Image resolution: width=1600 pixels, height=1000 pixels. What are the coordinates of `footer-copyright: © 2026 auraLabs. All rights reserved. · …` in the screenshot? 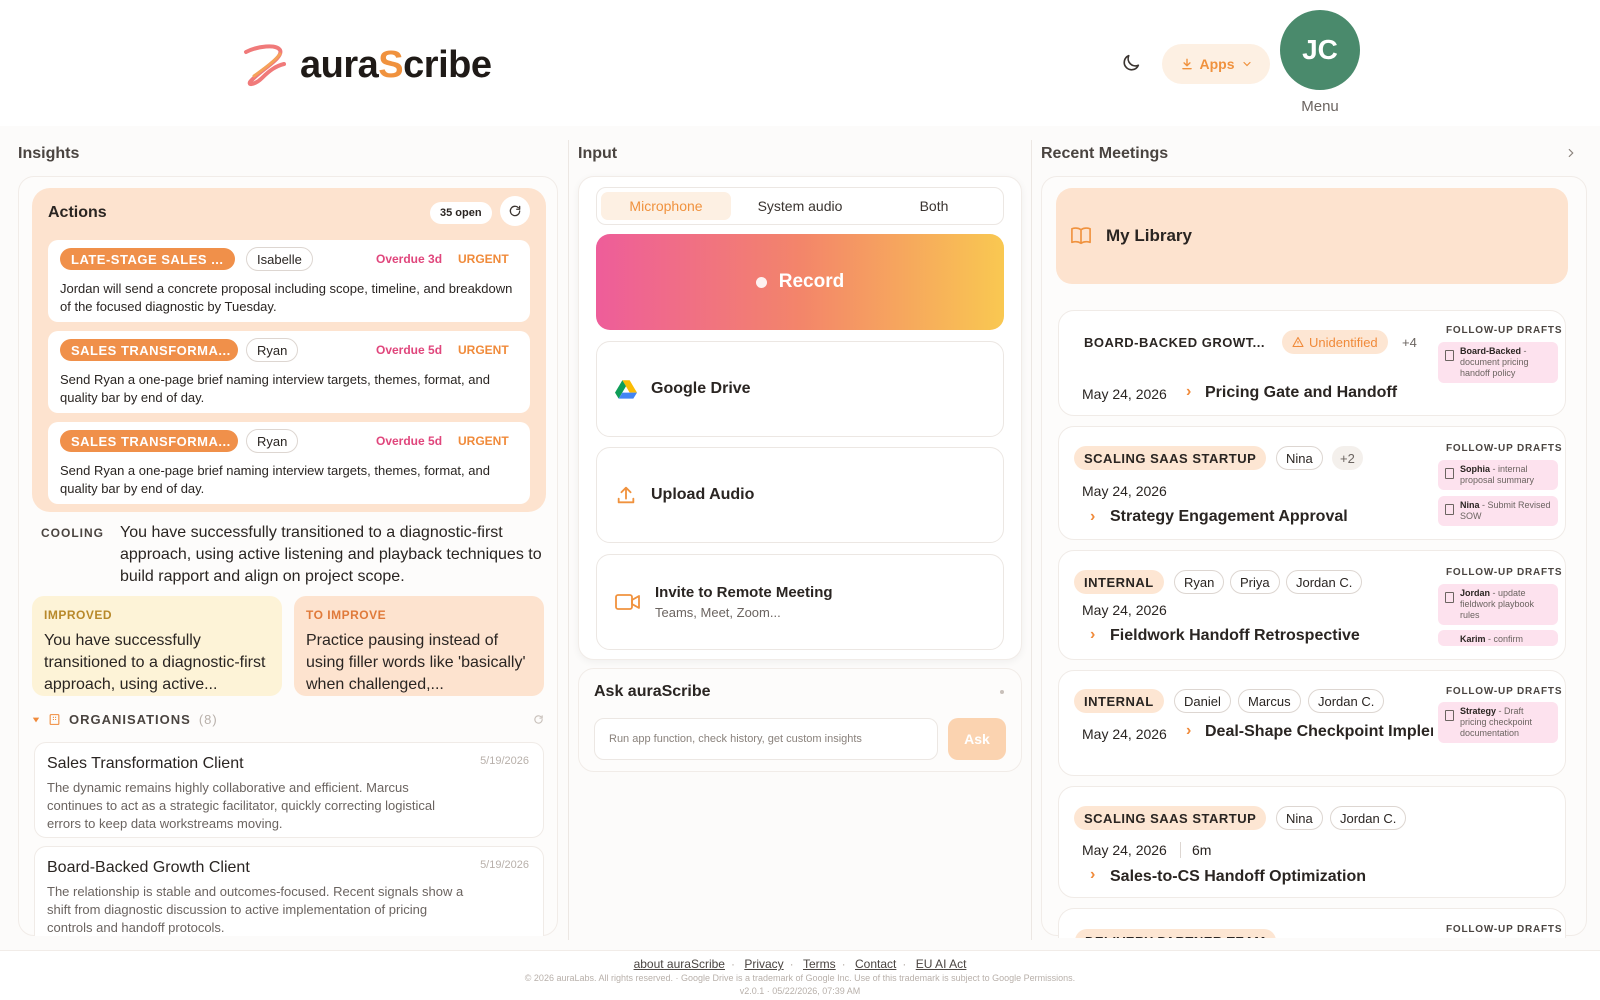 It's located at (800, 978).